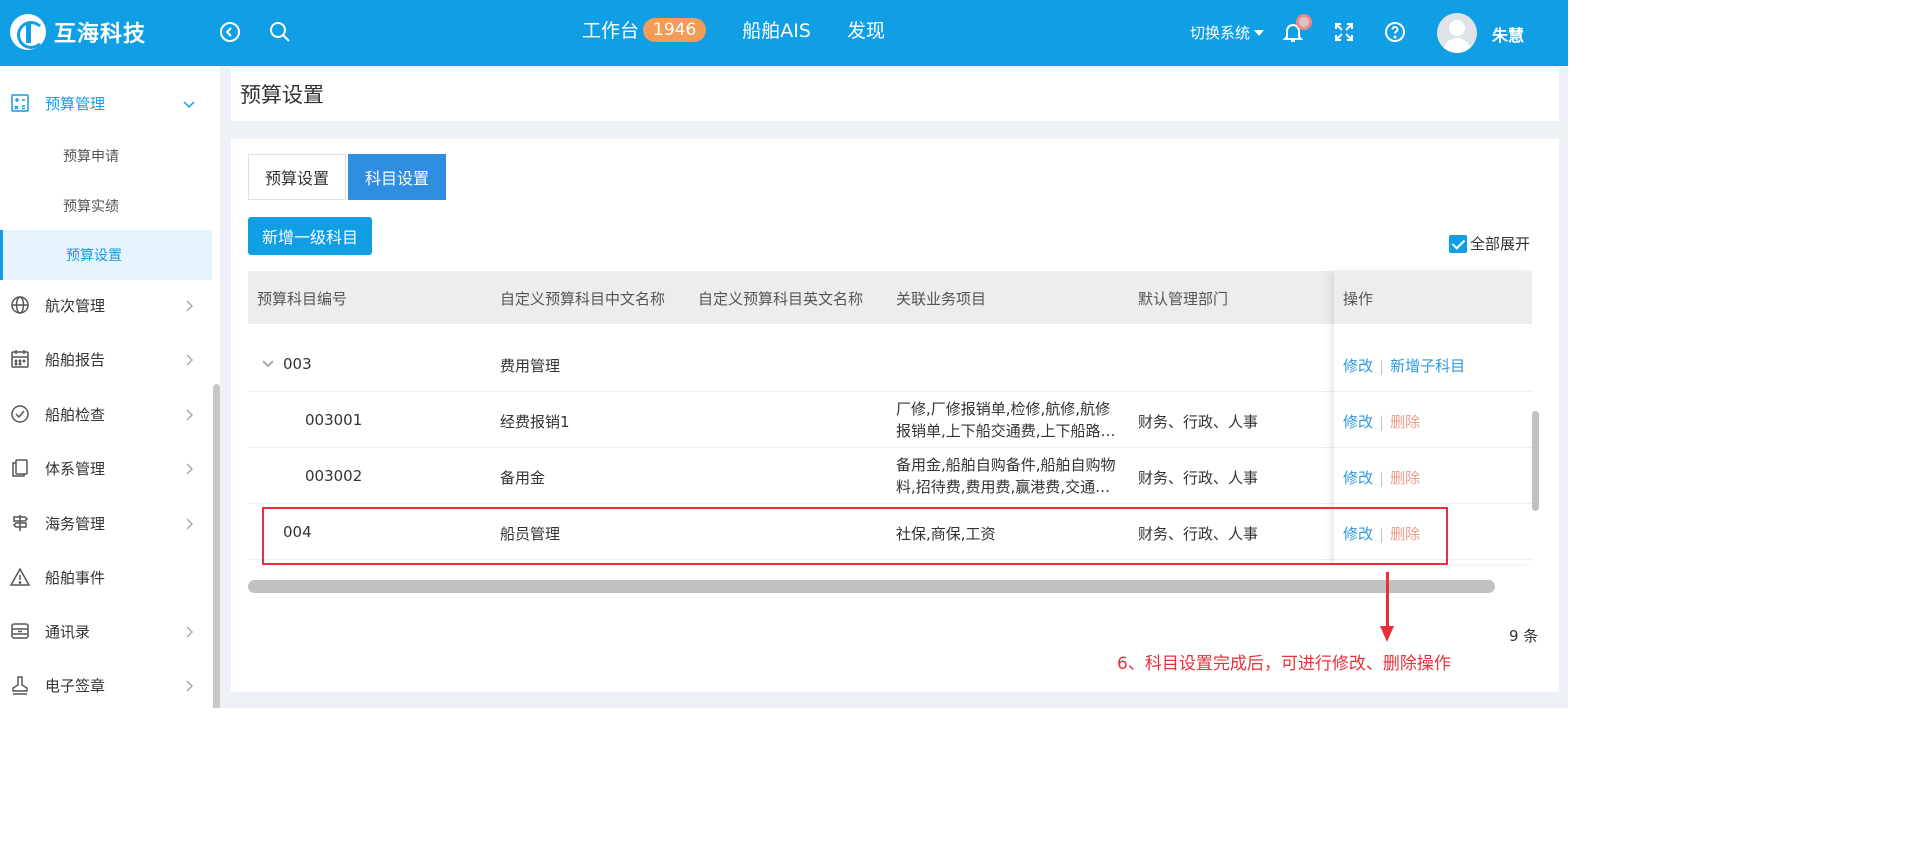 This screenshot has width=1920, height=867. Describe the element at coordinates (1358, 299) in the screenshot. I see `column-header-actions: 操作` at that location.